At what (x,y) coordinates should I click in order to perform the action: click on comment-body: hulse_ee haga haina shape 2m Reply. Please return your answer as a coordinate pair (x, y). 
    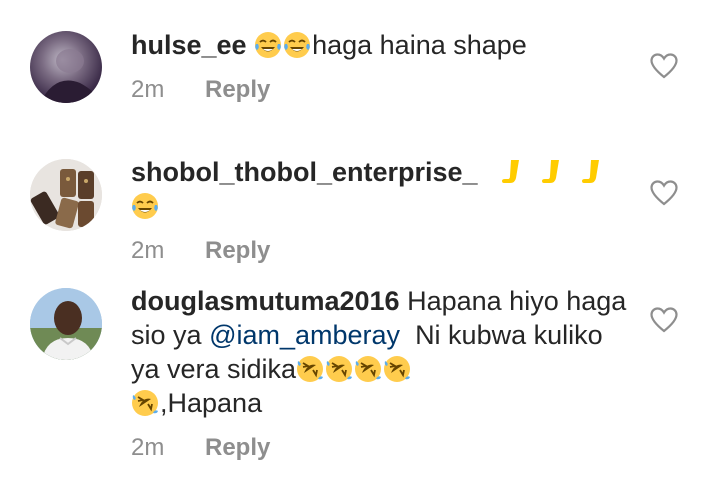
    Looking at the image, I should click on (381, 66).